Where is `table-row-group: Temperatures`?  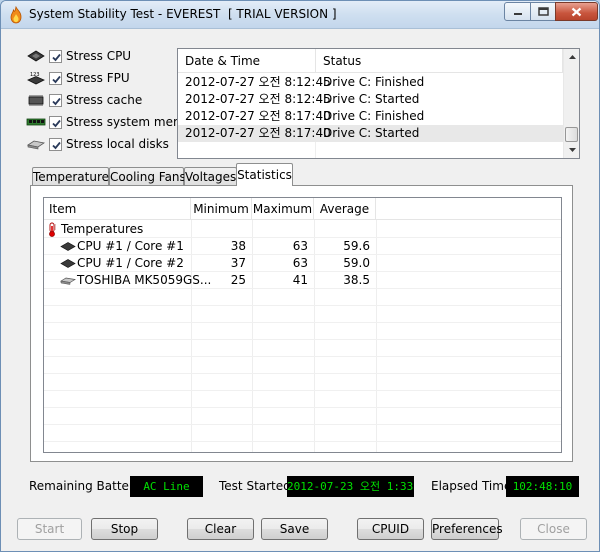
table-row-group: Temperatures is located at coordinates (302, 229).